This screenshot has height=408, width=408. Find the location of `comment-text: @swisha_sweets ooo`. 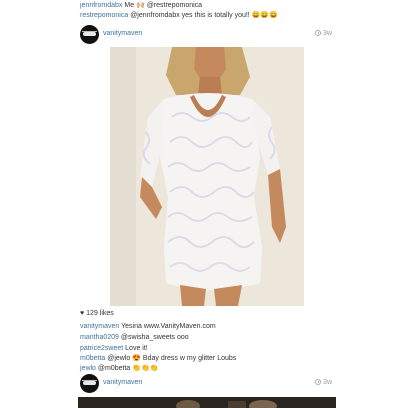

comment-text: @swisha_sweets ooo is located at coordinates (154, 337).